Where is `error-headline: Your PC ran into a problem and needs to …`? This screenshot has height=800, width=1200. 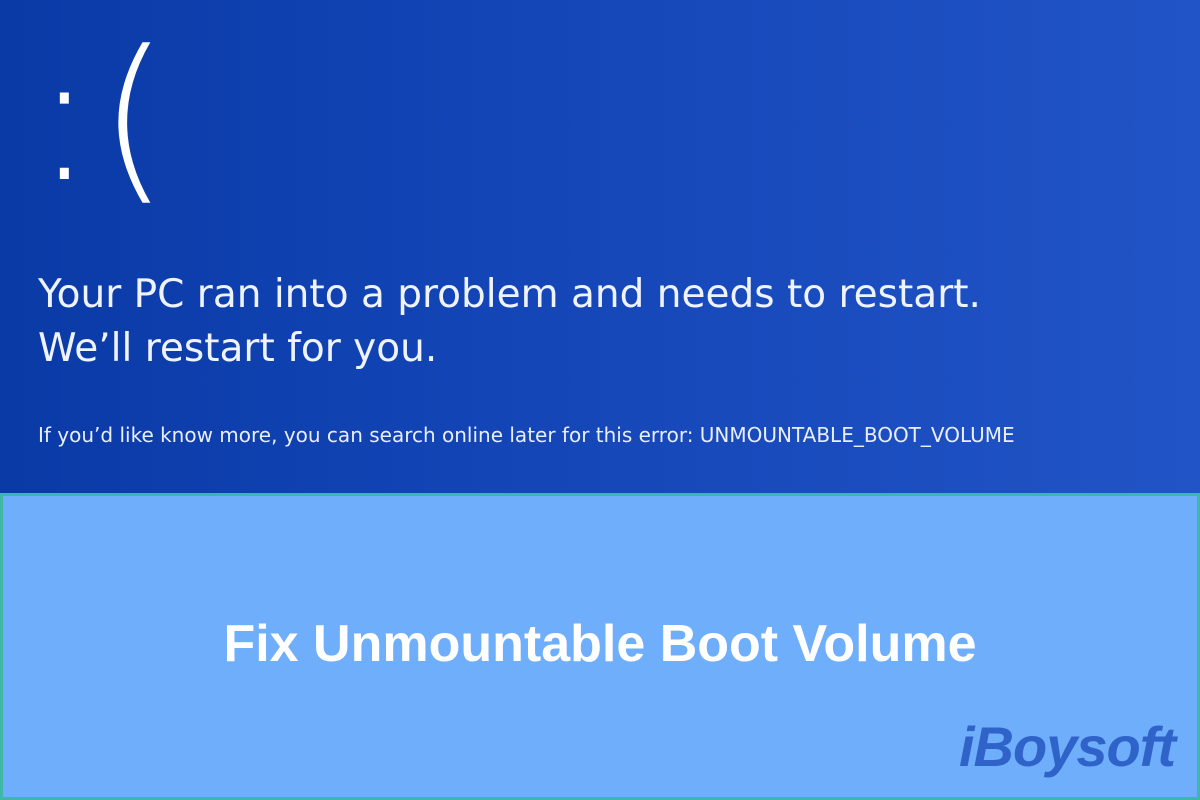
error-headline: Your PC ran into a problem and needs to … is located at coordinates (509, 322).